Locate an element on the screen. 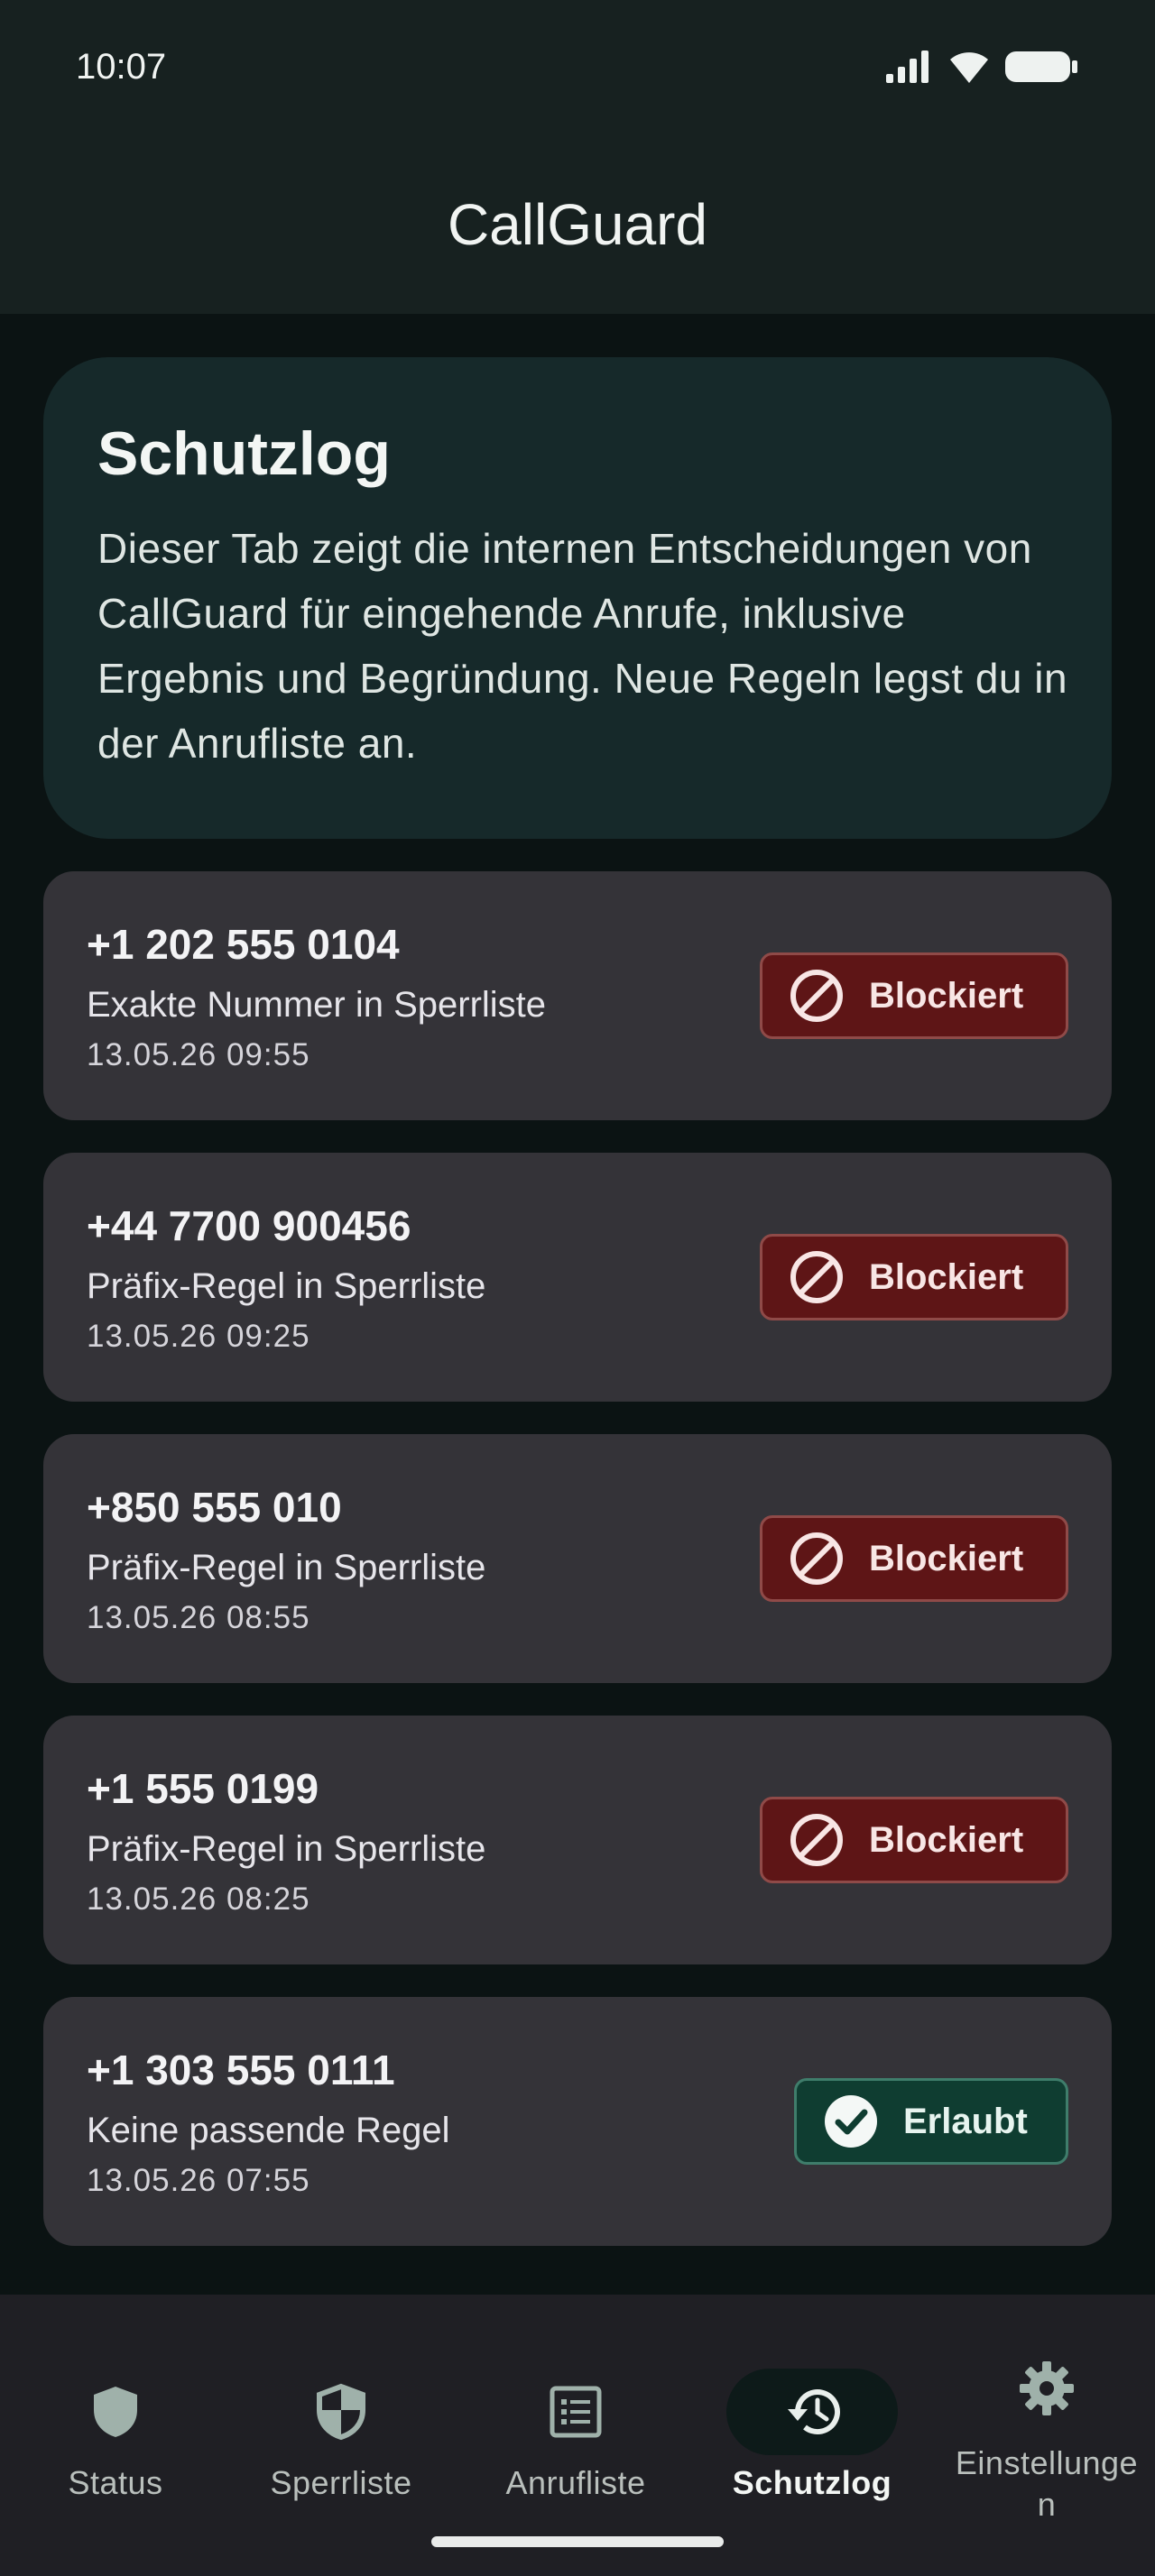 The height and width of the screenshot is (2576, 1155). nav-anrufliste-indicator is located at coordinates (575, 2412).